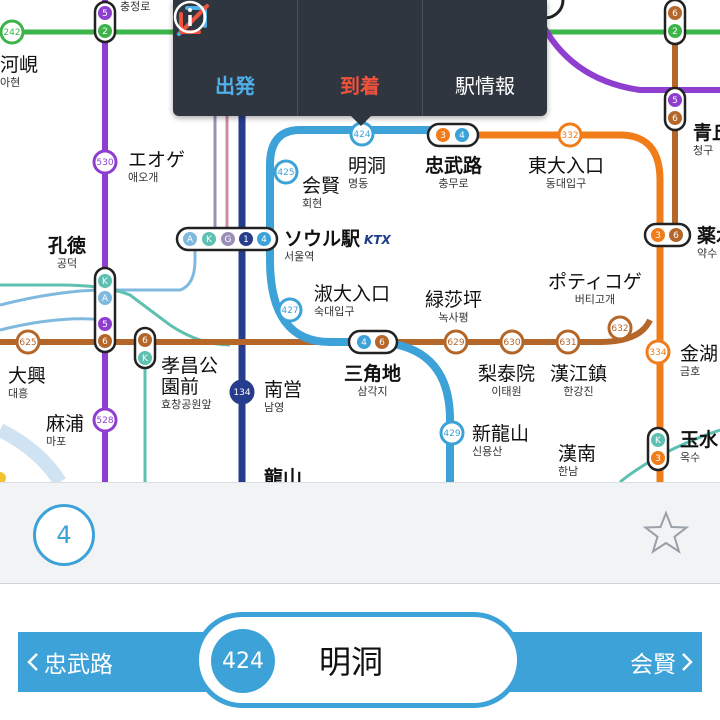  Describe the element at coordinates (511, 343) in the screenshot. I see `svg-text: 630` at that location.